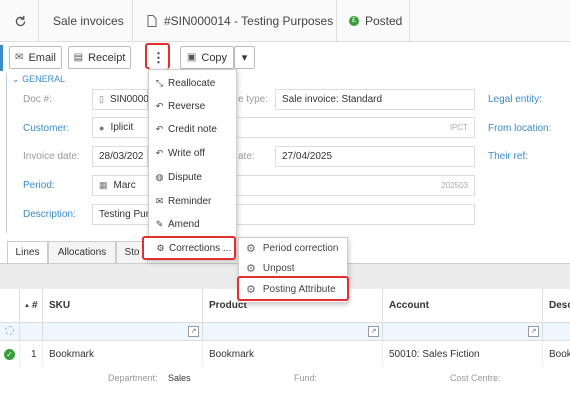 Image resolution: width=570 pixels, height=419 pixels. What do you see at coordinates (291, 289) in the screenshot?
I see `submenu-item-posting-attribute: ⚙ Posting Attribute` at bounding box center [291, 289].